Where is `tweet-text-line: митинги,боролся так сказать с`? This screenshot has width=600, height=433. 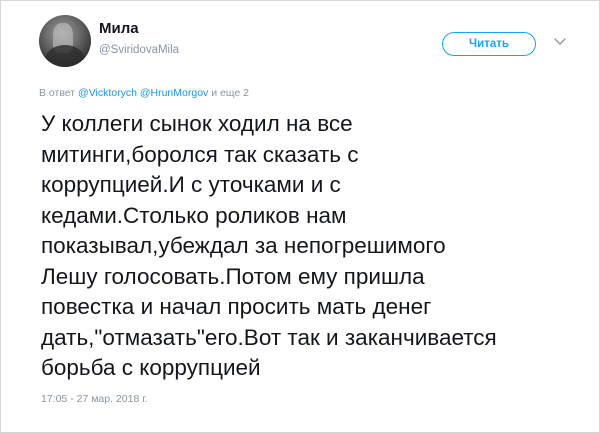
tweet-text-line: митинги,боролся так сказать с is located at coordinates (200, 154).